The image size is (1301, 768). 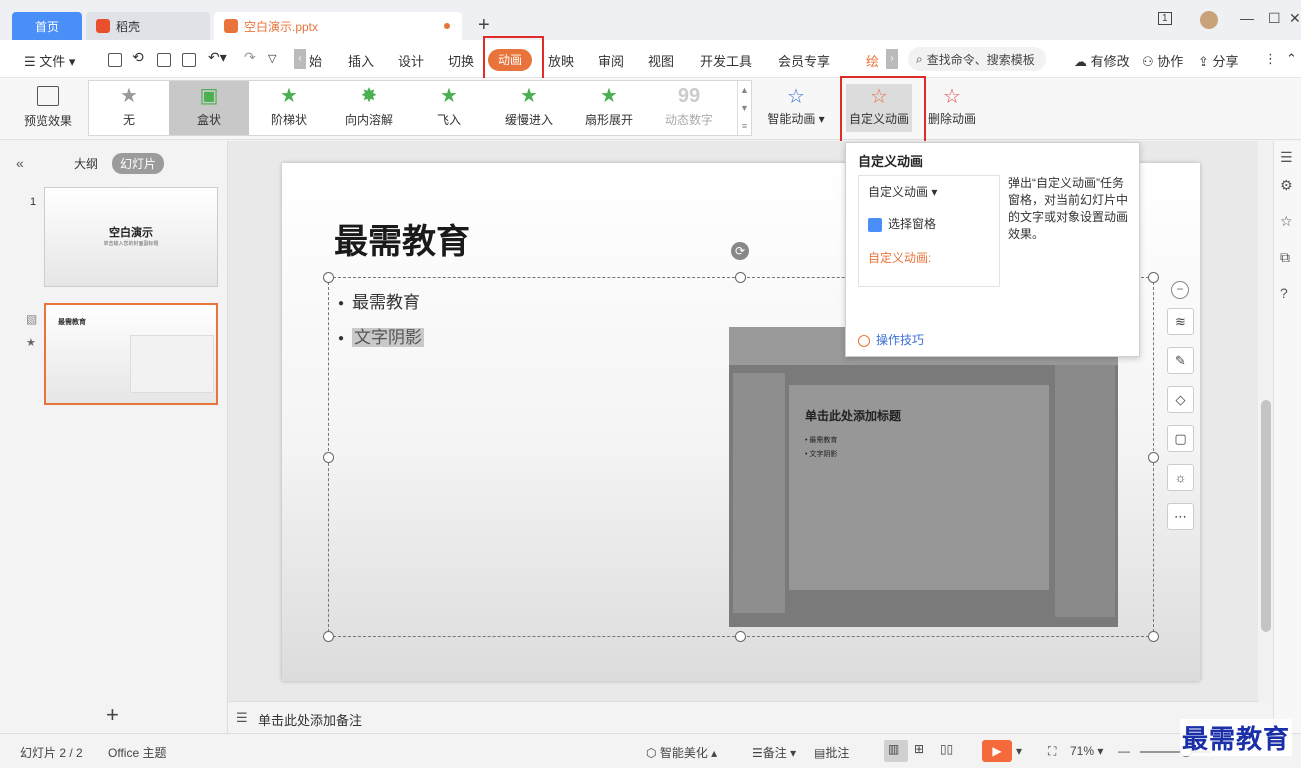 What do you see at coordinates (1086, 751) in the screenshot?
I see `zoom-level: 71% ▾` at bounding box center [1086, 751].